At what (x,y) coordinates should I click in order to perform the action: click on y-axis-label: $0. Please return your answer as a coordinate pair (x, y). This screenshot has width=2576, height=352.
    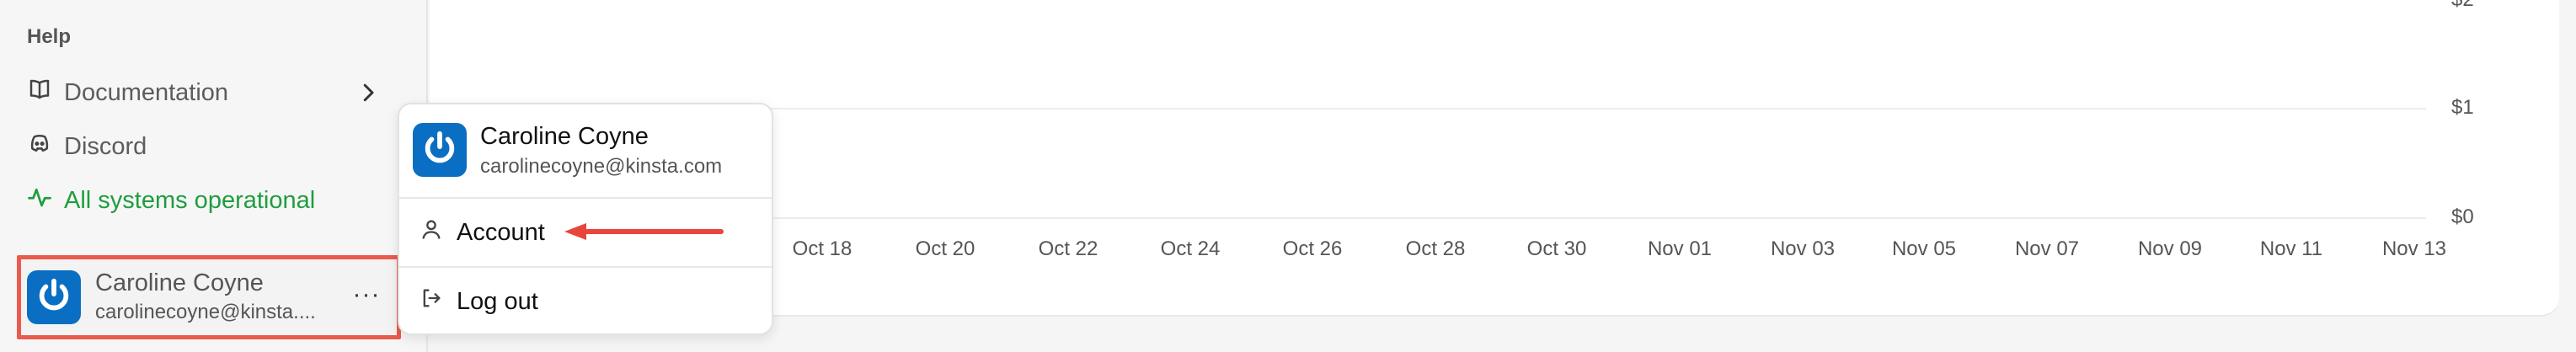
    Looking at the image, I should click on (2462, 216).